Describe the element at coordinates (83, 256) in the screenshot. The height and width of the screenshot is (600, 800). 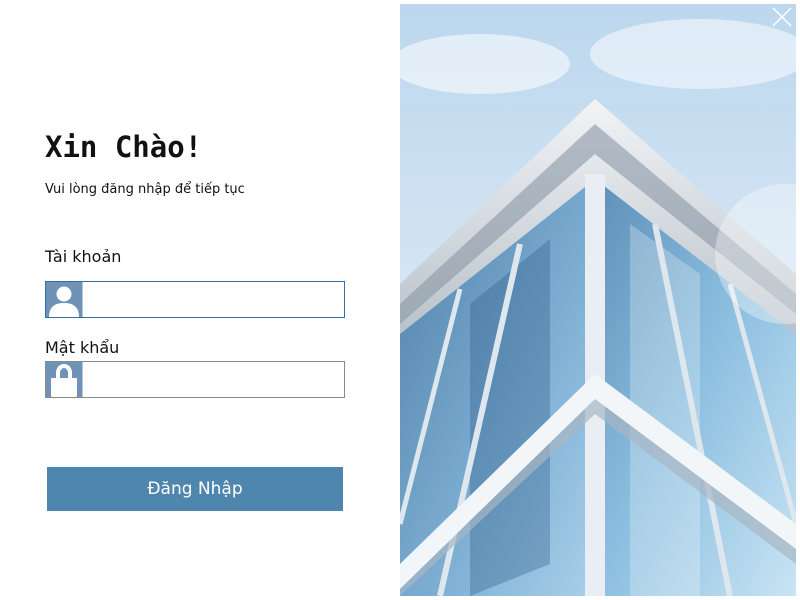
I see `username-label: Tài khoản` at that location.